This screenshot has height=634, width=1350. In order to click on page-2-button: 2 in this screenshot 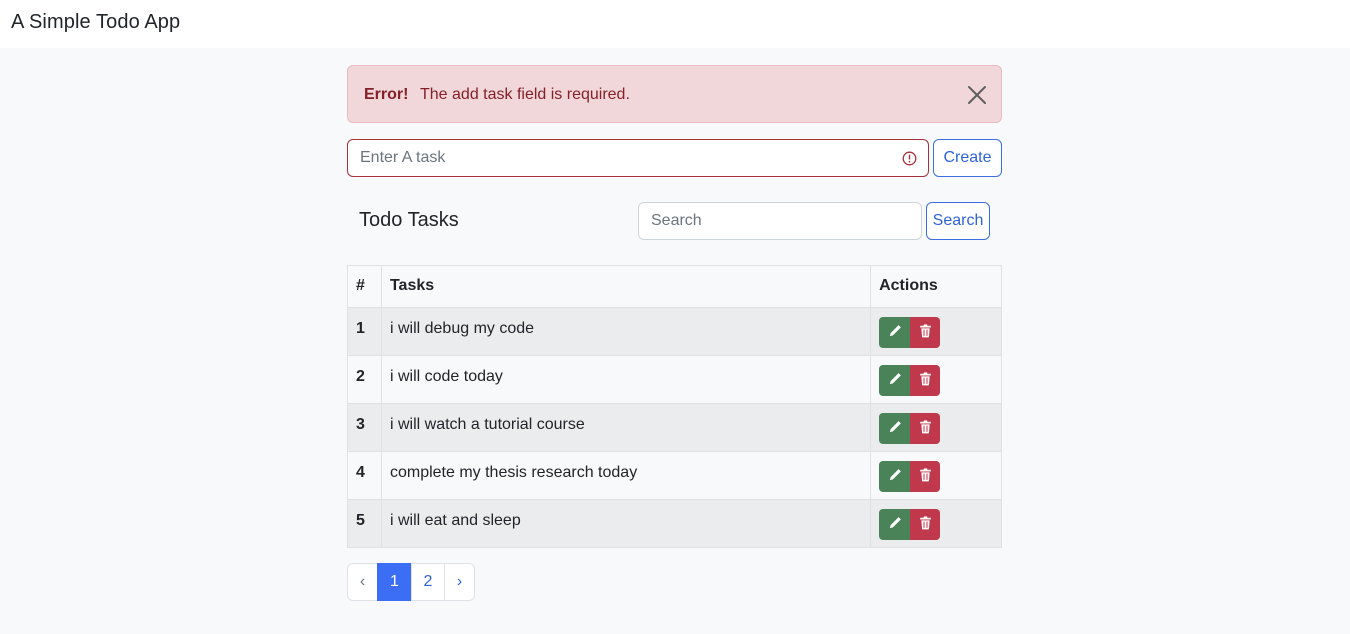, I will do `click(428, 582)`.